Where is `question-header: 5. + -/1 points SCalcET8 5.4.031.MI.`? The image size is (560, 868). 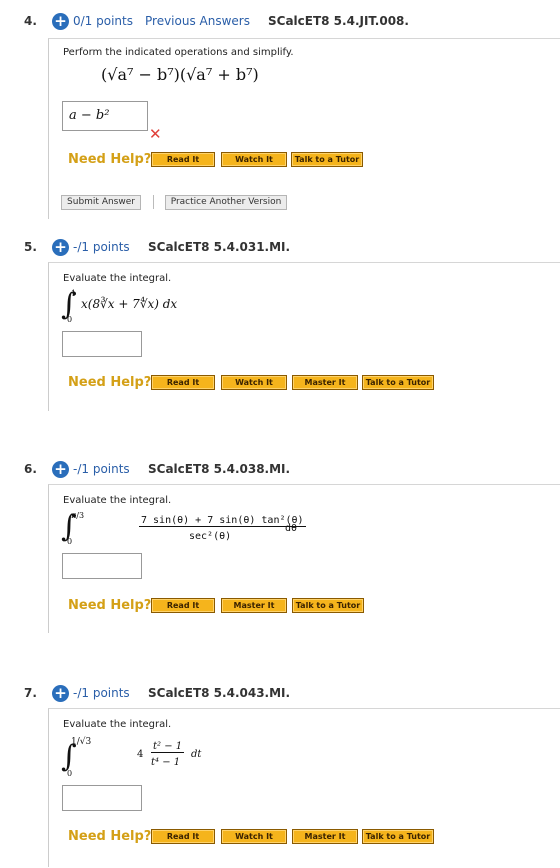
question-header: 5. + -/1 points SCalcET8 5.4.031.MI. is located at coordinates (280, 247).